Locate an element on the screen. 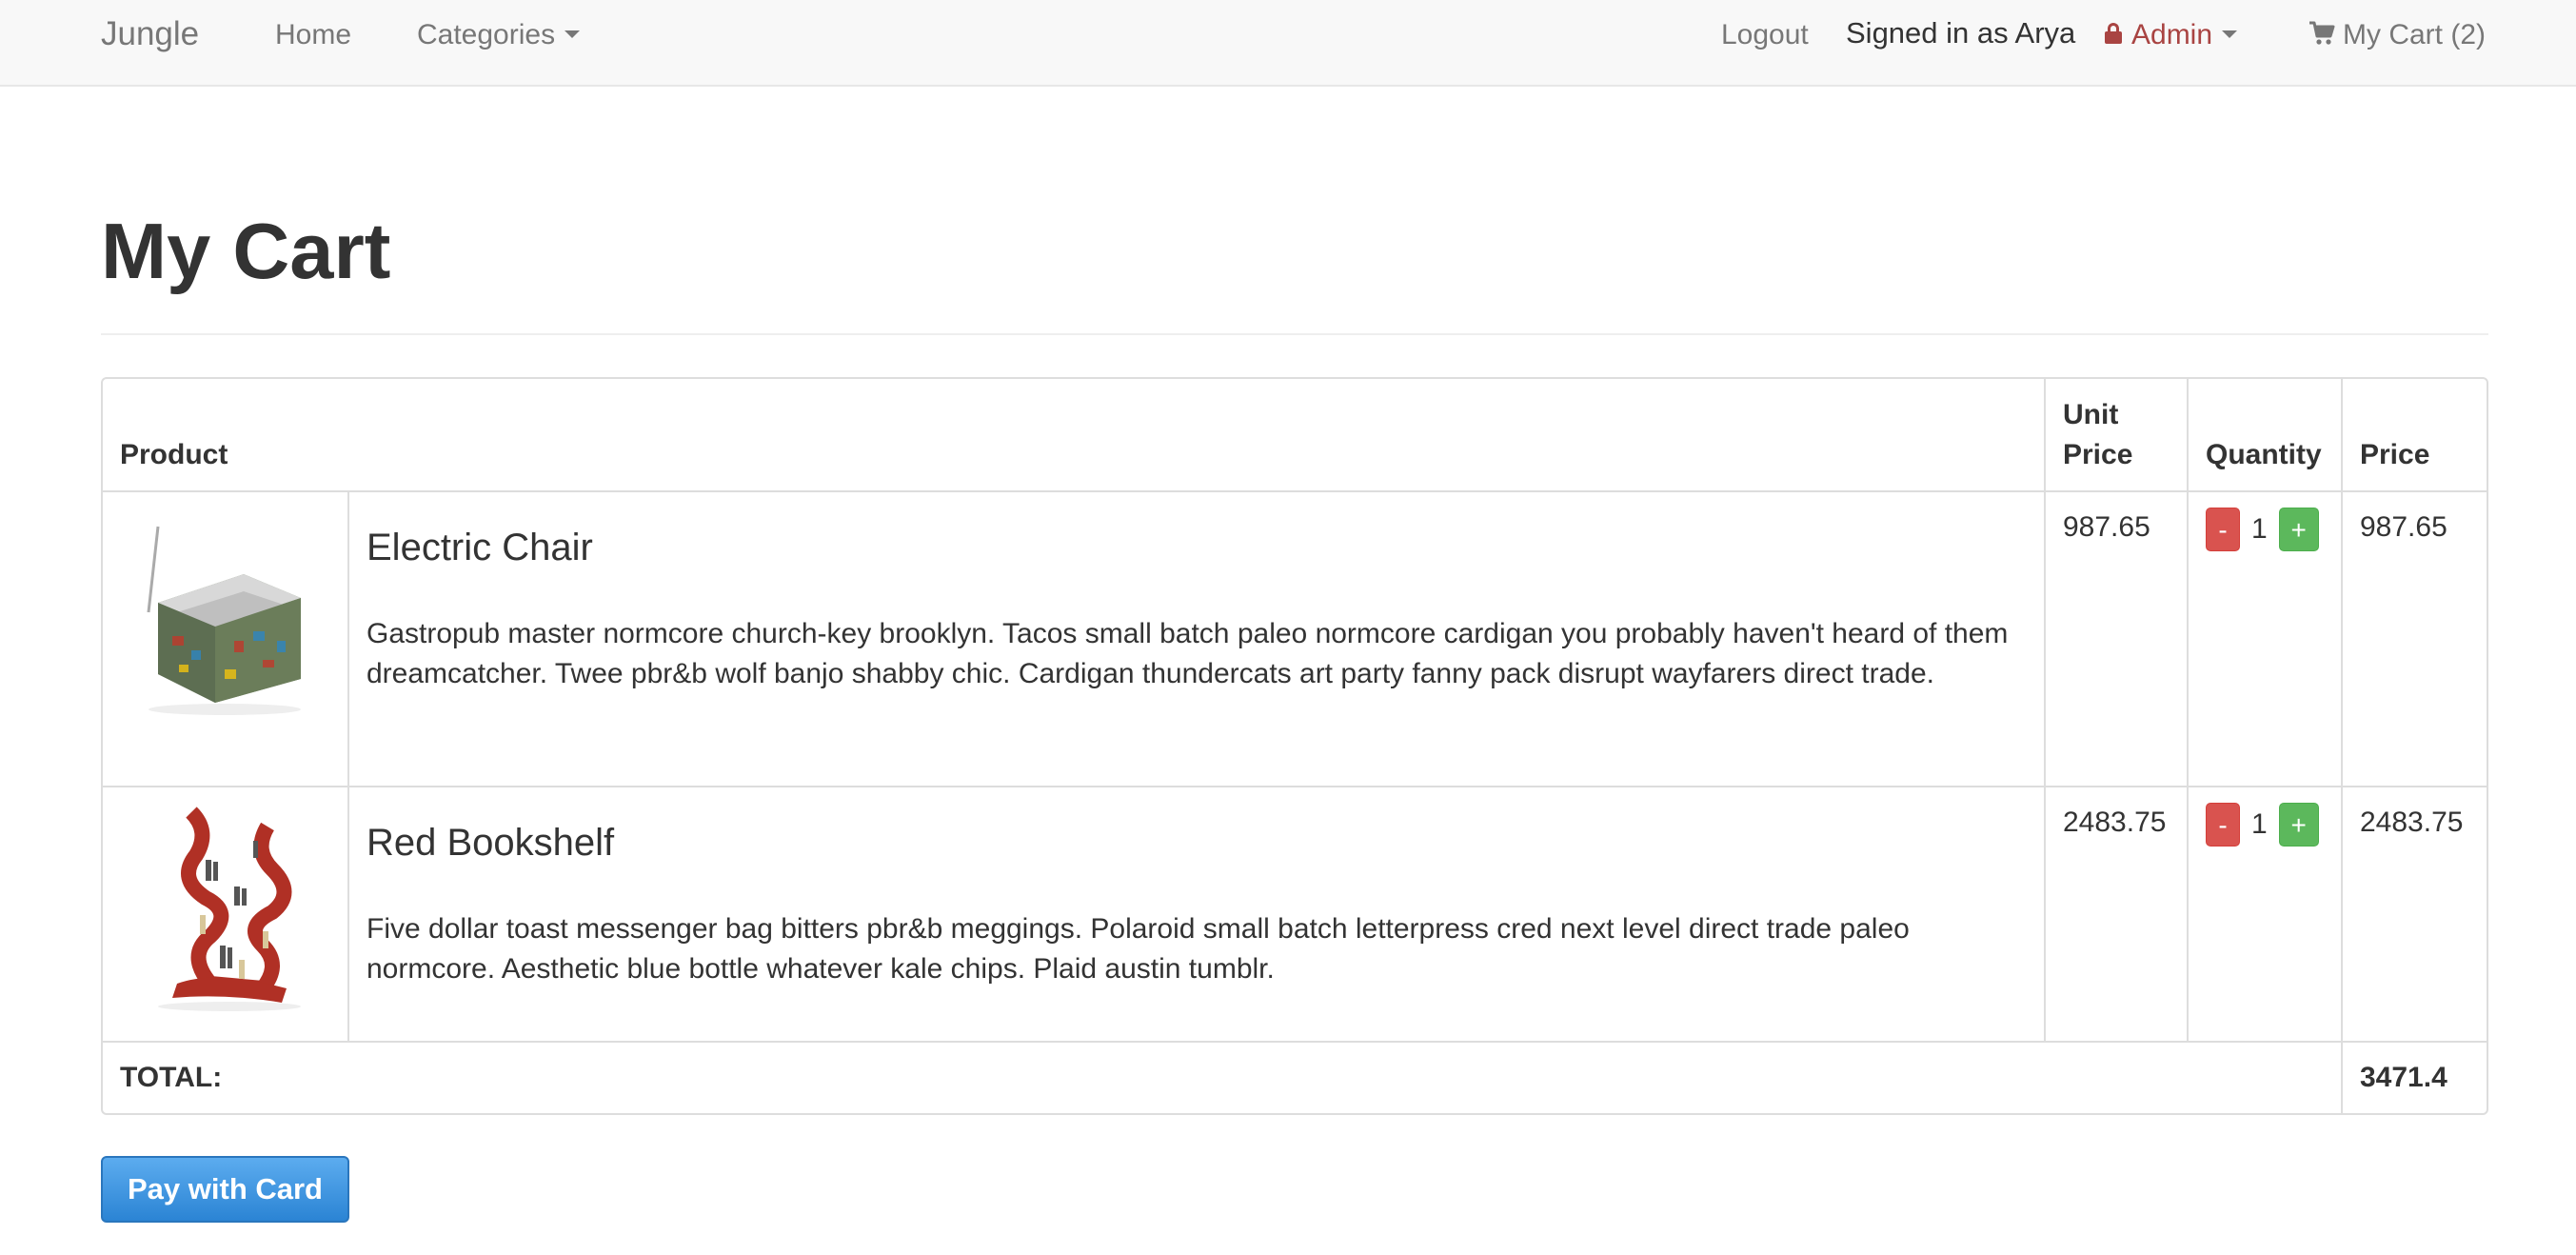 The image size is (2576, 1255). header-price: Price is located at coordinates (2414, 435).